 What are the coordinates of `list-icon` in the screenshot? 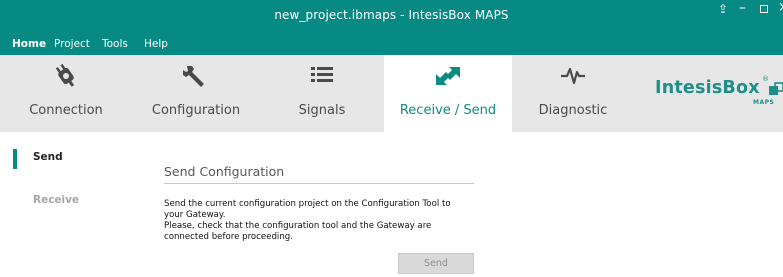 It's located at (322, 74).